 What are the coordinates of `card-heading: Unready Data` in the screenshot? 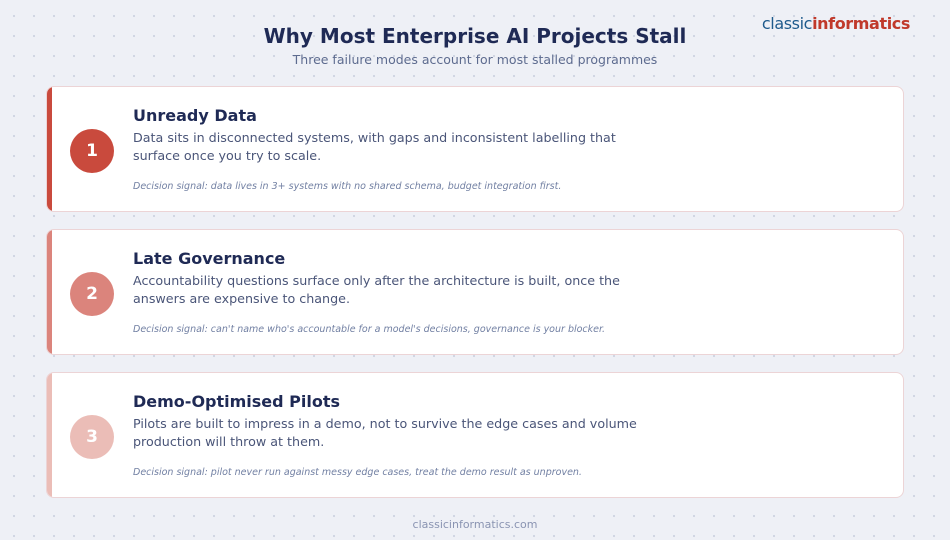 It's located at (195, 115).